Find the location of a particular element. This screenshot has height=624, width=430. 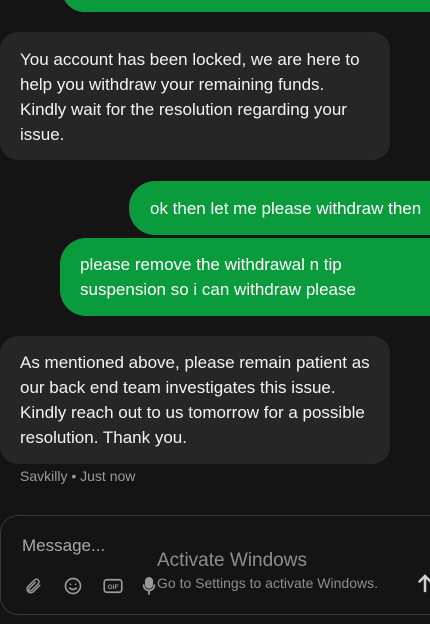

paperclip-icon is located at coordinates (33, 586).